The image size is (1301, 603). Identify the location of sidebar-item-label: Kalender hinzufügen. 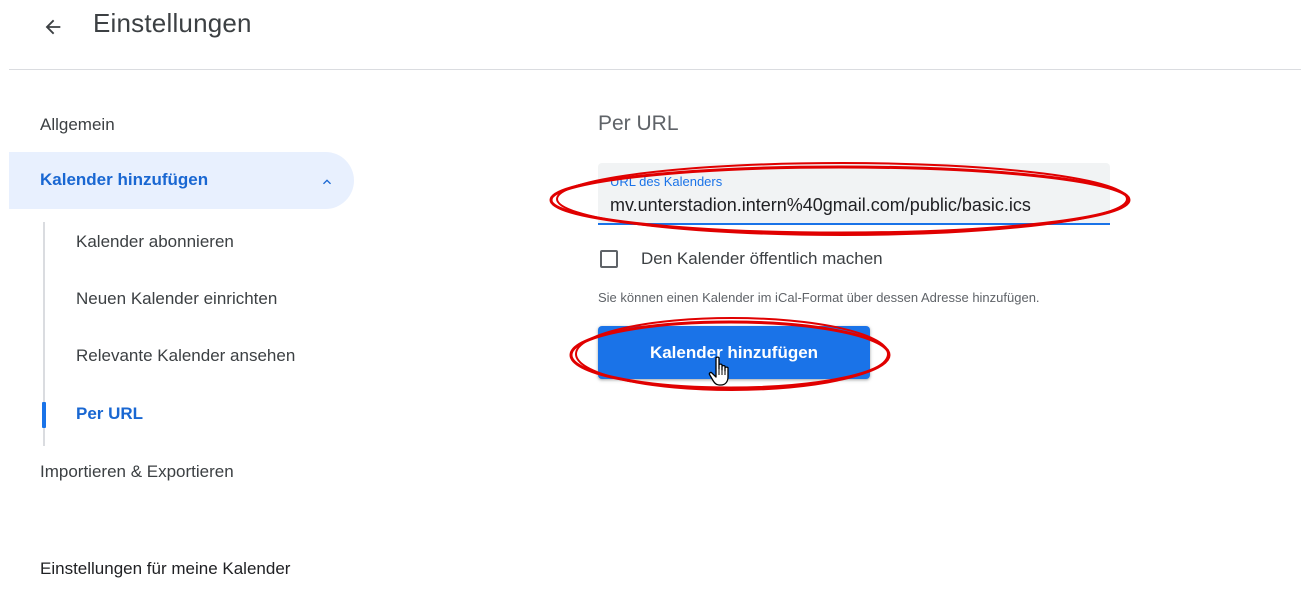
(124, 179).